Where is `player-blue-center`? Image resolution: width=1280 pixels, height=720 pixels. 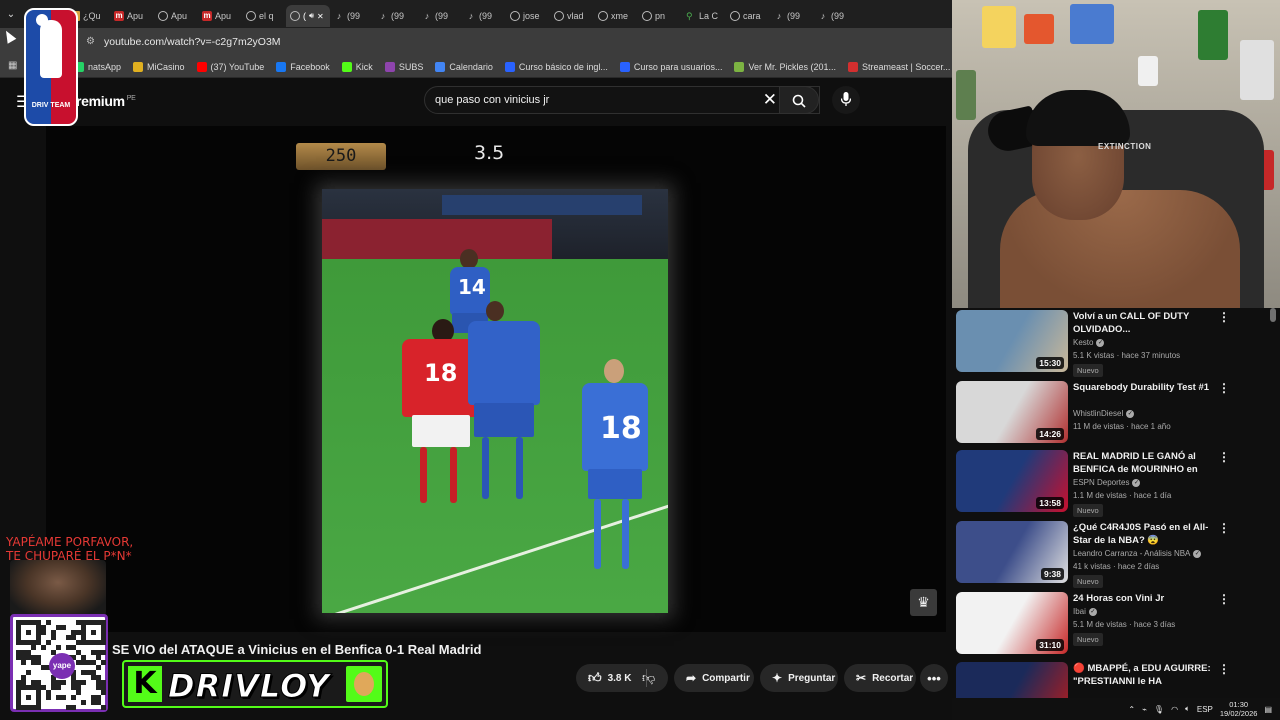 player-blue-center is located at coordinates (504, 406).